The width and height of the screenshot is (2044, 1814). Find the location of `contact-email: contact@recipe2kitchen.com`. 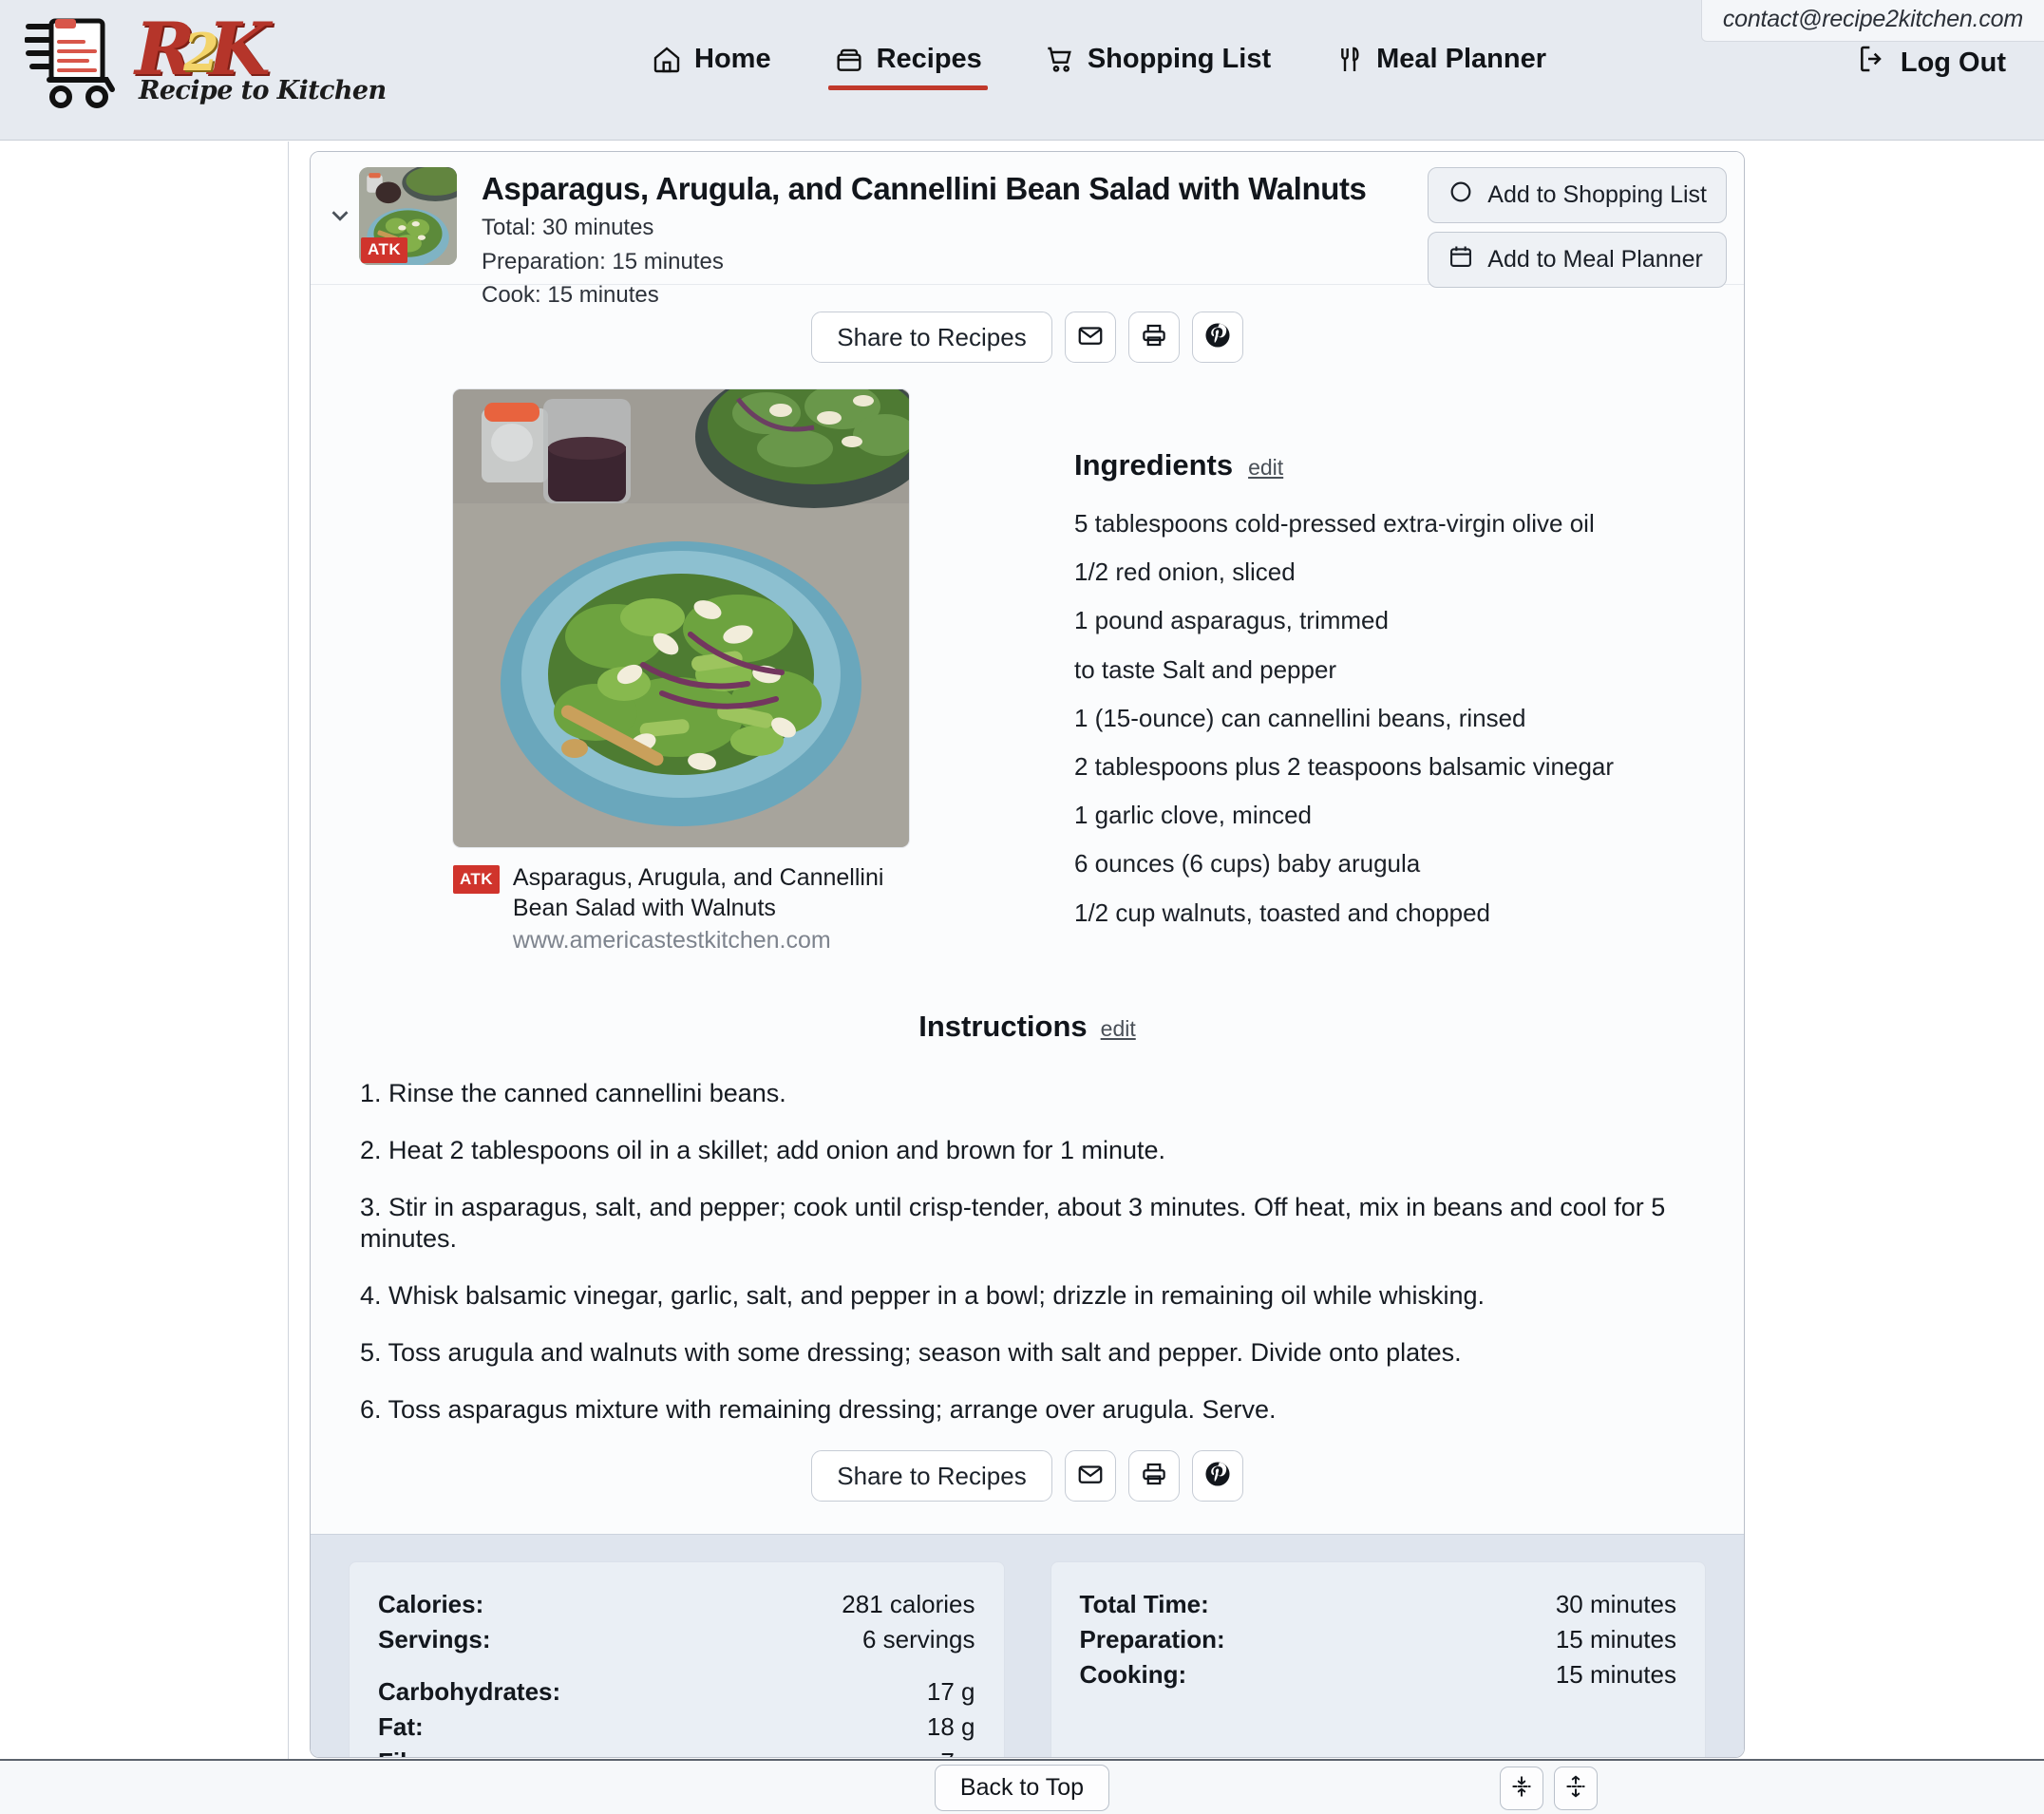

contact-email: contact@recipe2kitchen.com is located at coordinates (1872, 21).